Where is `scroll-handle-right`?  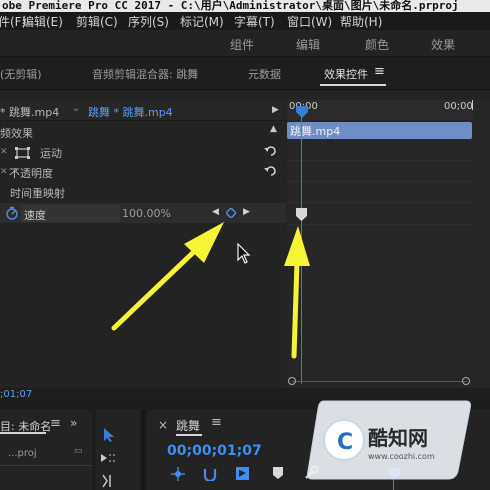
scroll-handle-right is located at coordinates (466, 381).